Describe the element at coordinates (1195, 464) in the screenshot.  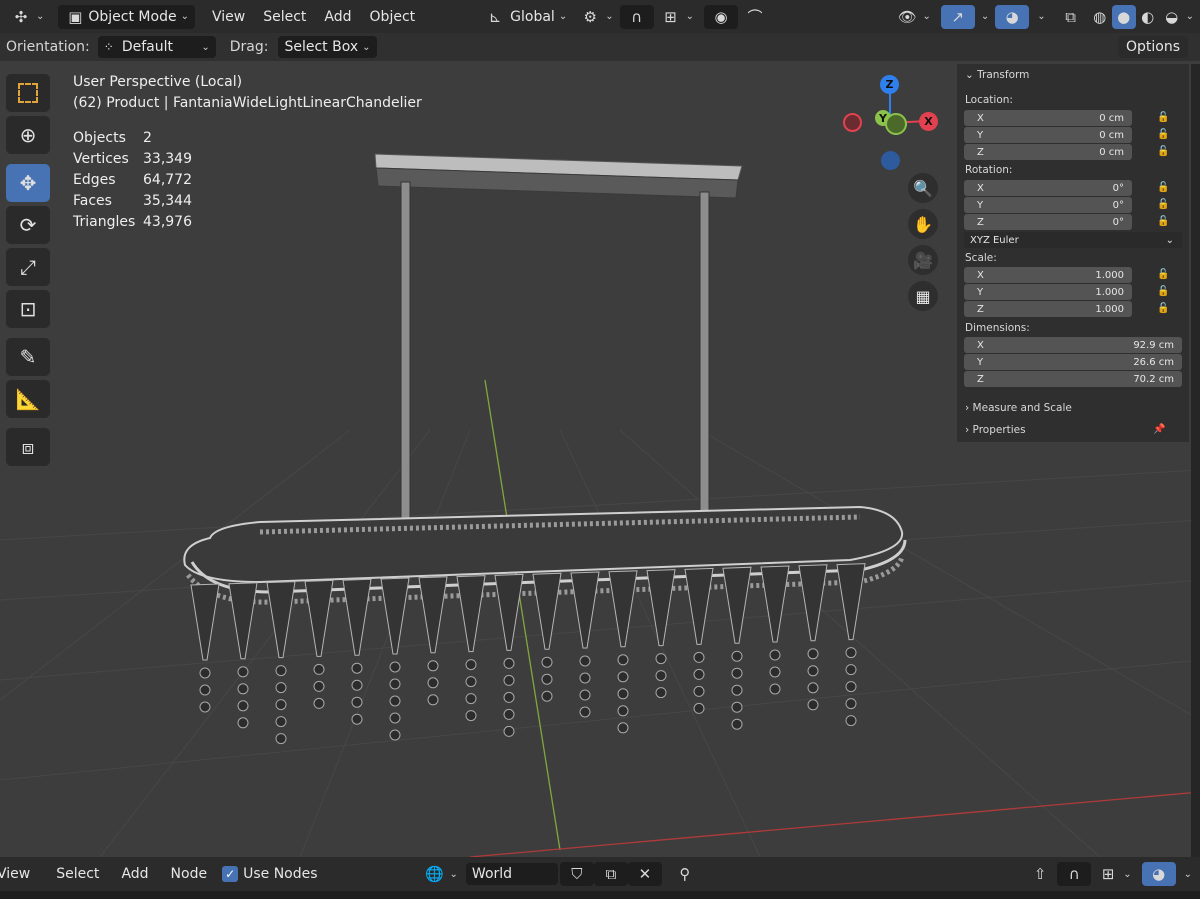
I see `sidebar-tabs` at that location.